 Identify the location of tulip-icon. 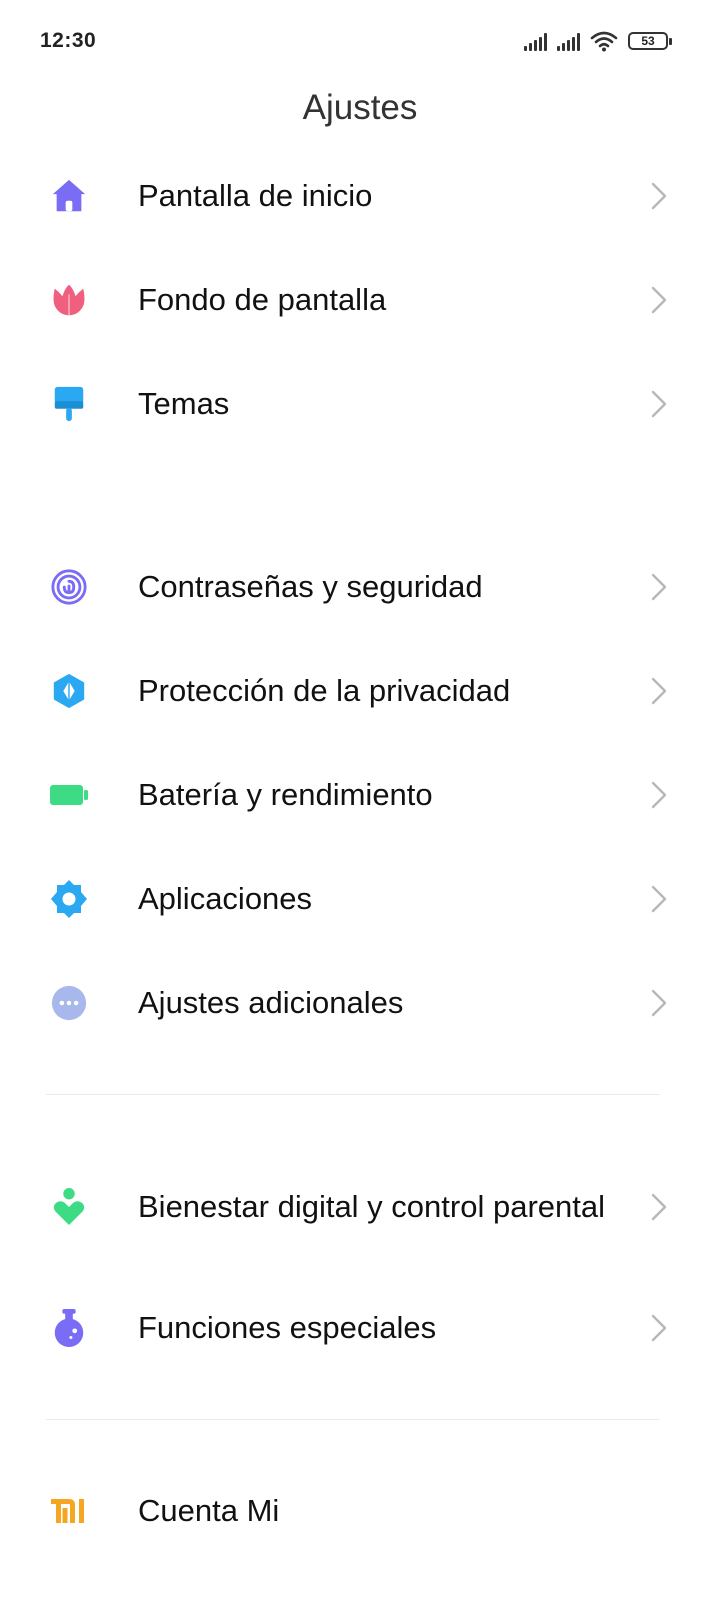
(69, 300).